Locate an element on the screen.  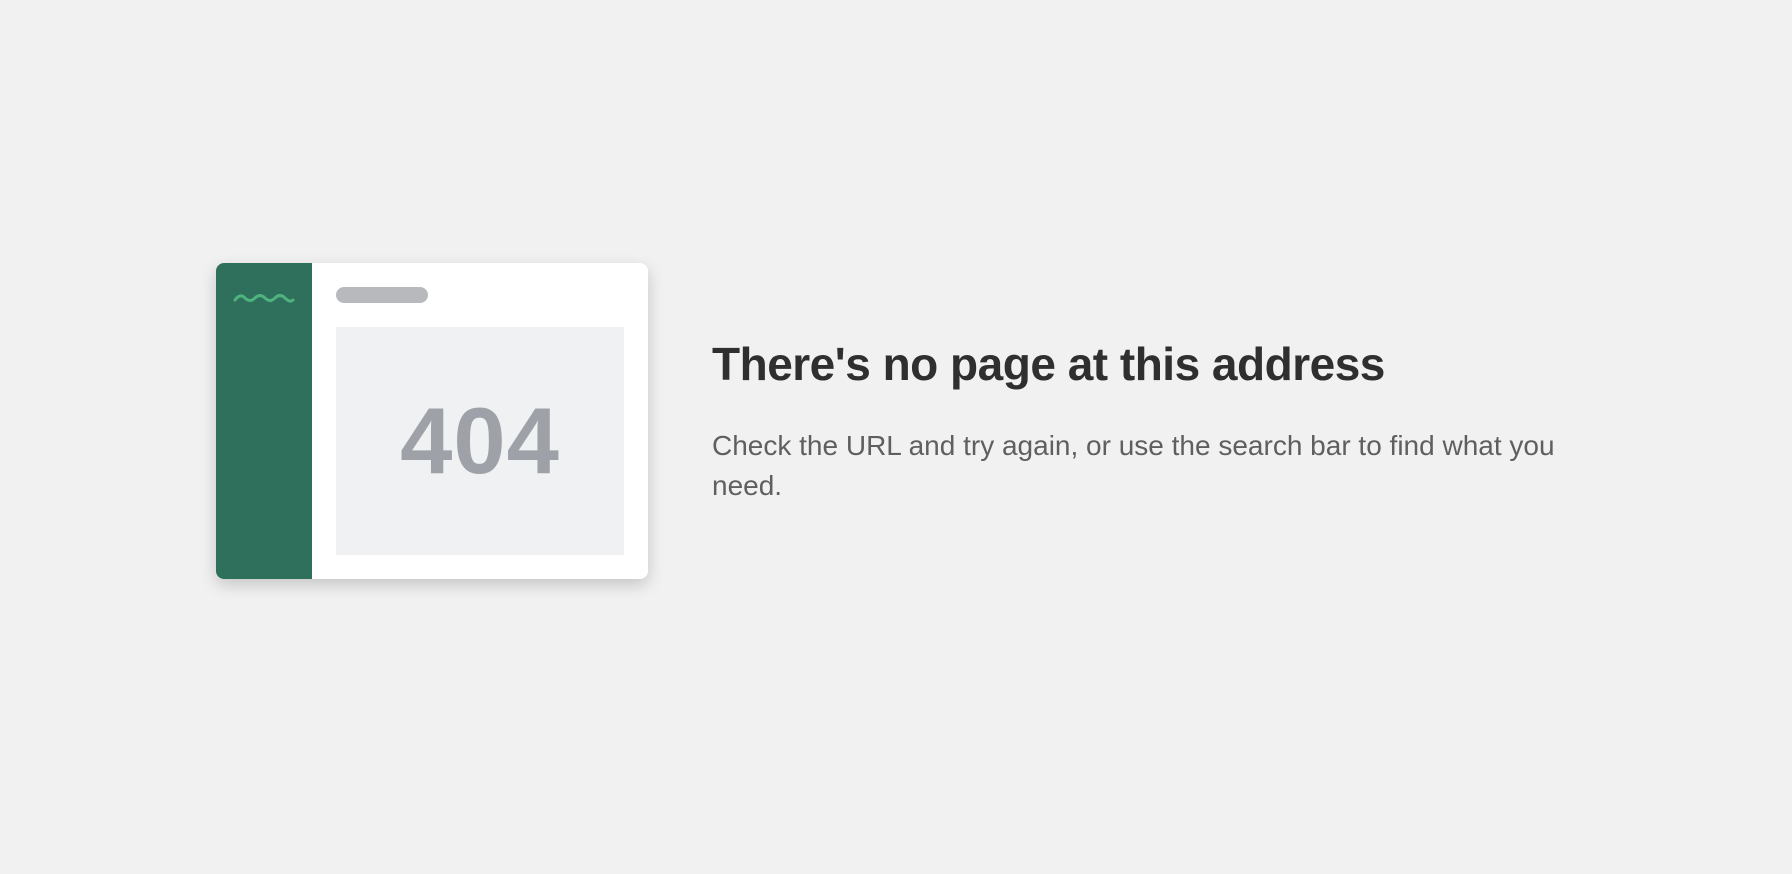
page-title: There's no page at this address is located at coordinates (1048, 364).